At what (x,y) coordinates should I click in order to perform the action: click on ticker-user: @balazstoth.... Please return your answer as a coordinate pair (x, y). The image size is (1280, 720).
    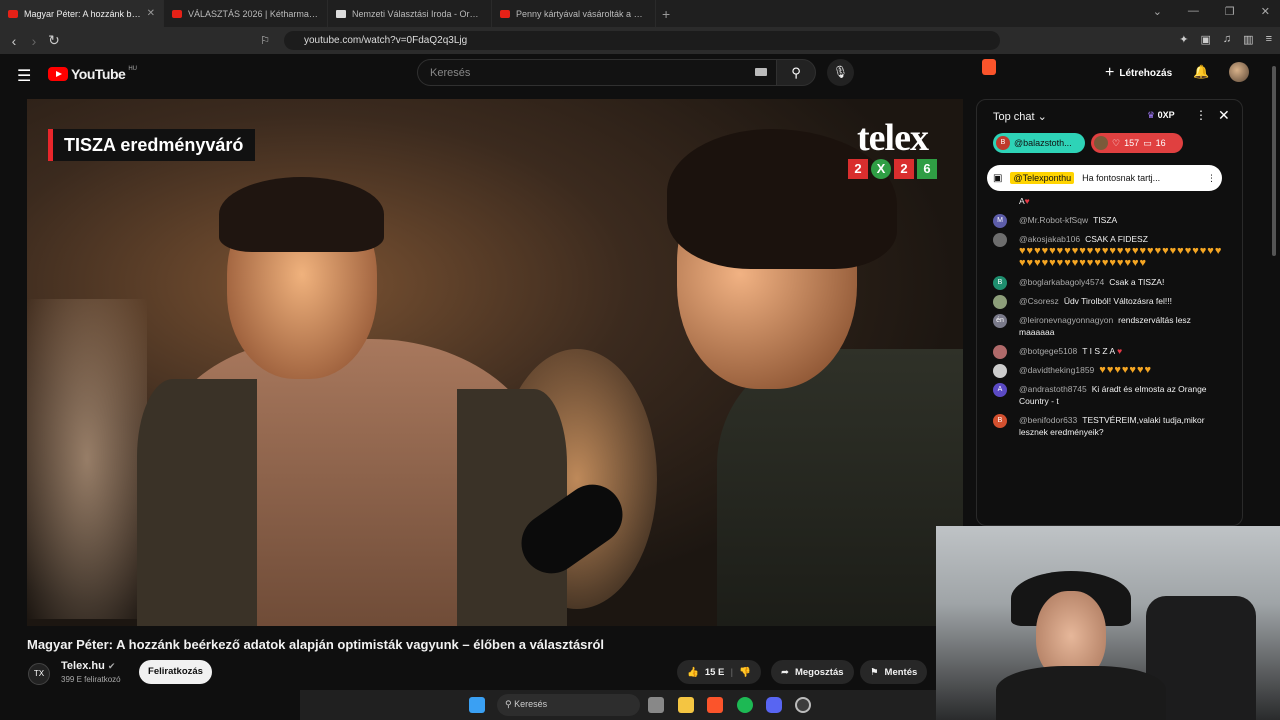
    Looking at the image, I should click on (1043, 143).